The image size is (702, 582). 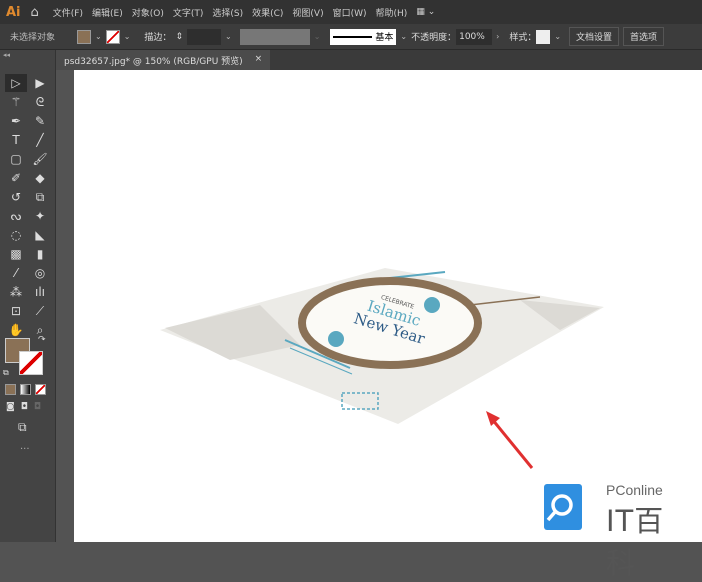 I want to click on scale-tool-icon: ⧉, so click(x=40, y=197).